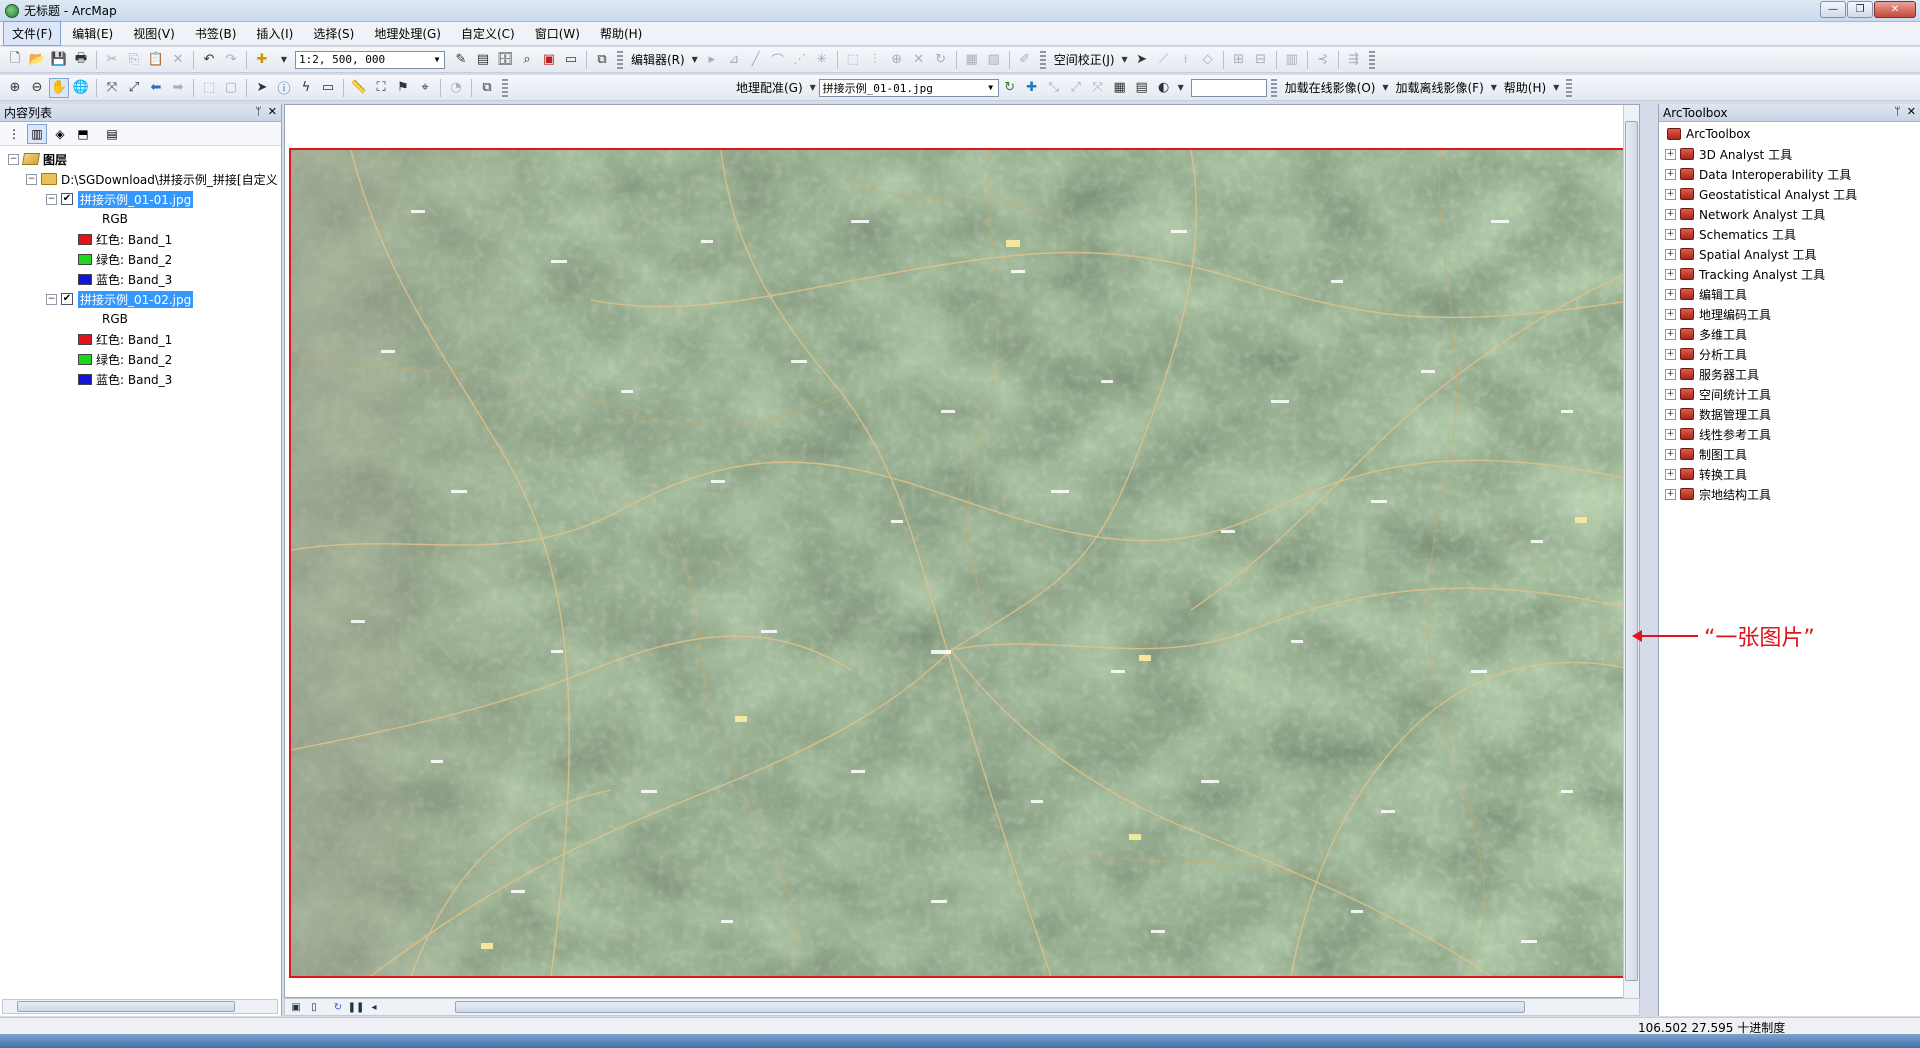 The height and width of the screenshot is (1048, 1920). Describe the element at coordinates (37, 133) in the screenshot. I see `list-by-source-icon: ▥` at that location.